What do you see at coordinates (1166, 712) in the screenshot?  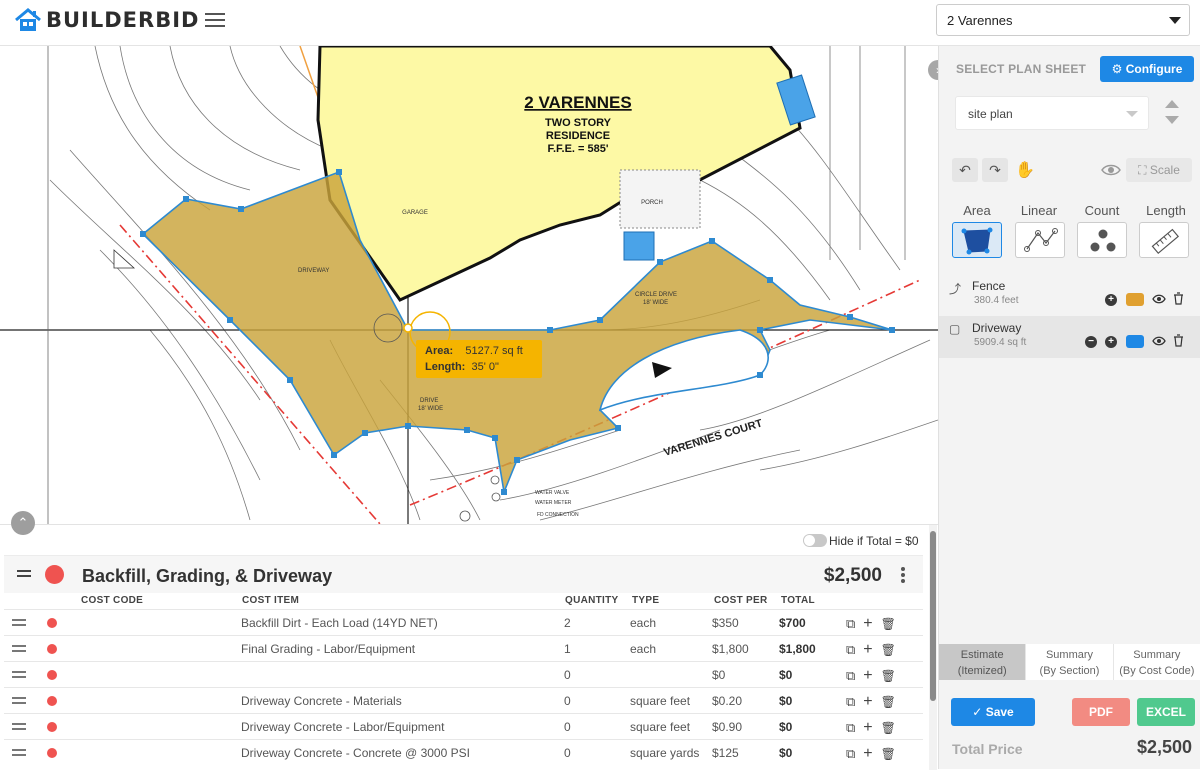 I see `excel-button: EXCEL` at bounding box center [1166, 712].